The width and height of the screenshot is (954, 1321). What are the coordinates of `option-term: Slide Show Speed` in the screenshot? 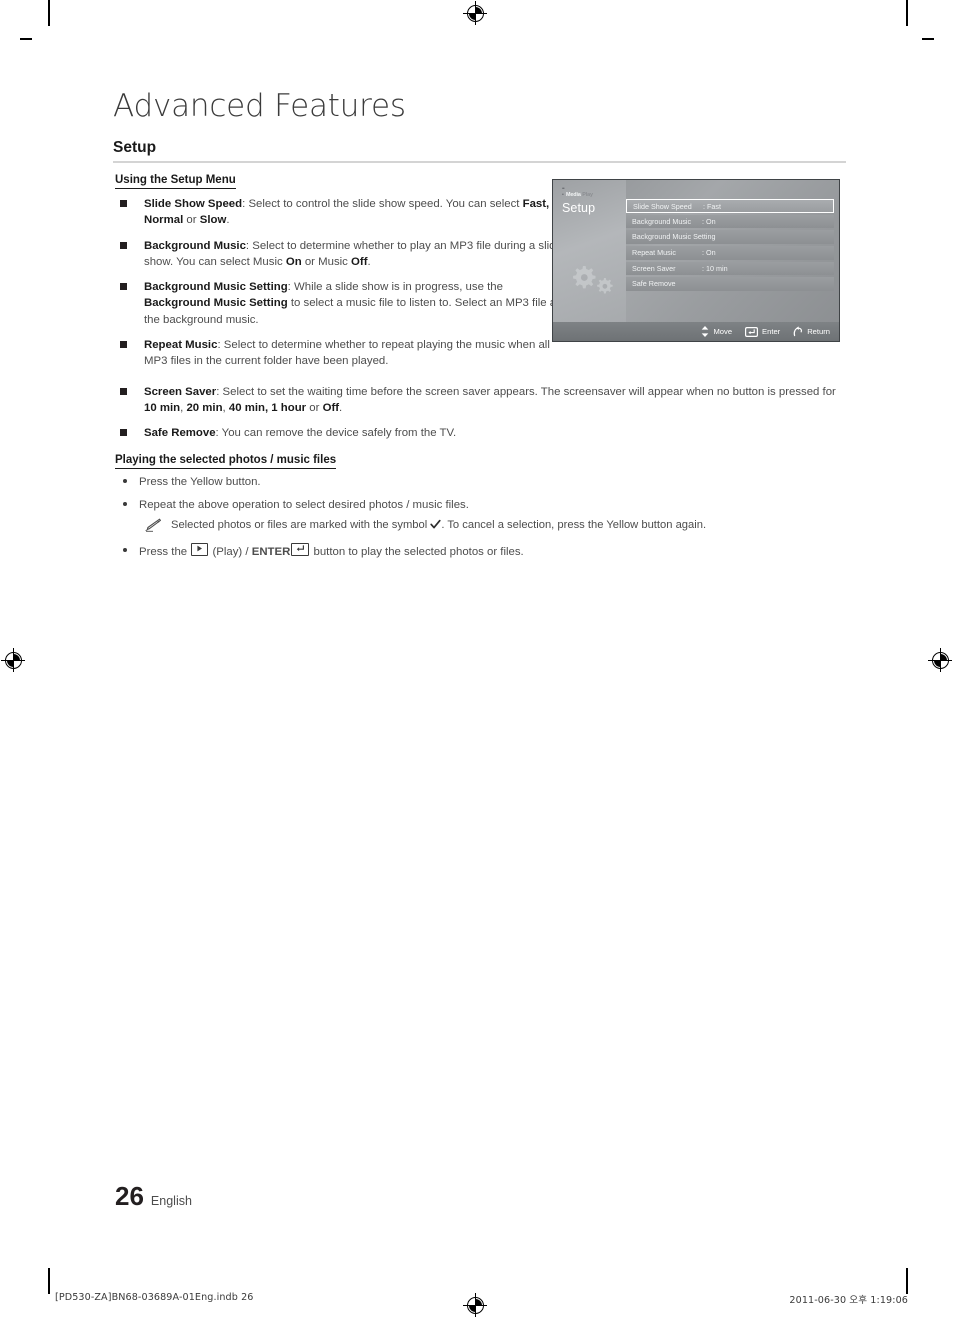 It's located at (193, 204).